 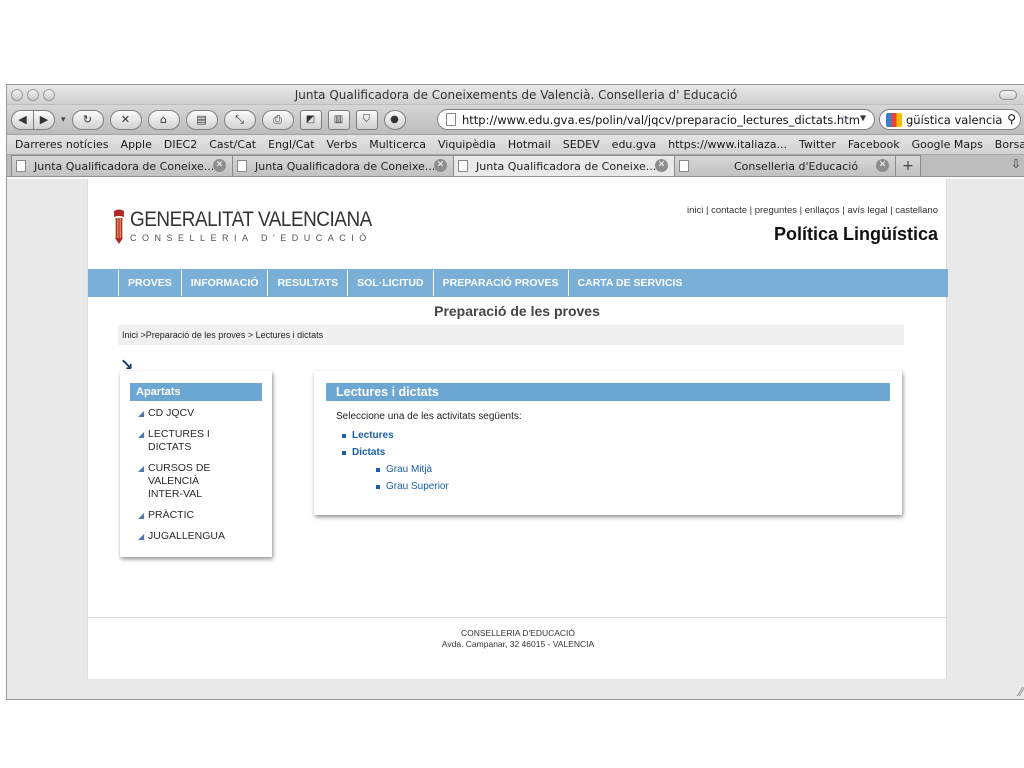 I want to click on toolbar-toggle-button, so click(x=1008, y=95).